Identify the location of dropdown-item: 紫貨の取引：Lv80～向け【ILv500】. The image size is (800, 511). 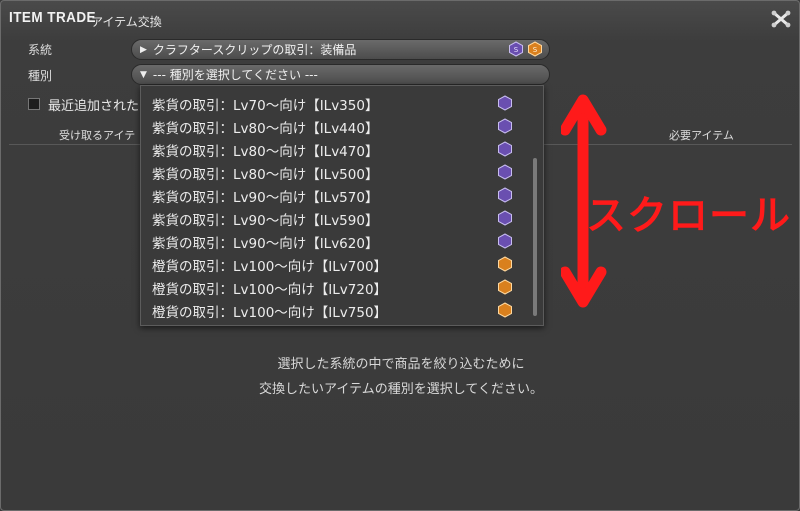
(332, 172).